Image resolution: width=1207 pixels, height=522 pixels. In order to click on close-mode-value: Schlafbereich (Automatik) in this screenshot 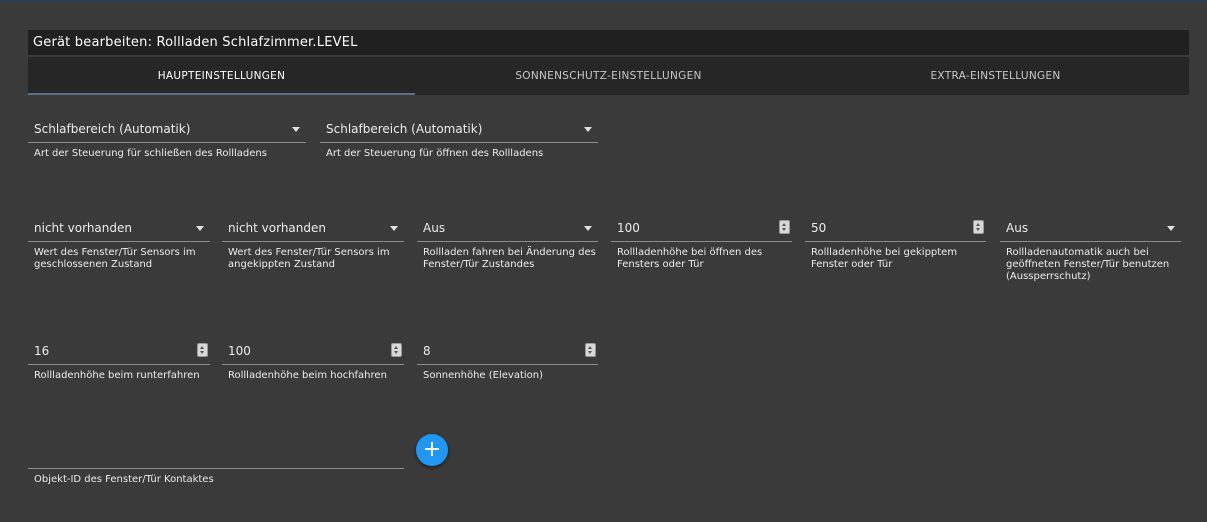, I will do `click(112, 129)`.